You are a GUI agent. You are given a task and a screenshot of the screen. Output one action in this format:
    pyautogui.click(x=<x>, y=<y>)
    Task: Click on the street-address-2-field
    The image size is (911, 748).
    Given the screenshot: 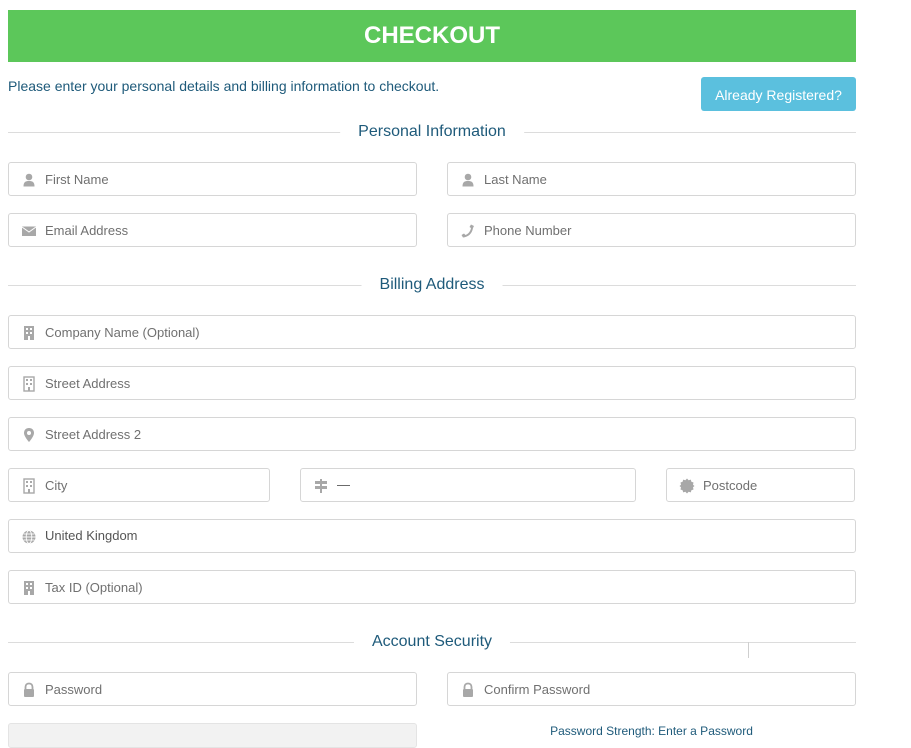 What is the action you would take?
    pyautogui.click(x=432, y=434)
    